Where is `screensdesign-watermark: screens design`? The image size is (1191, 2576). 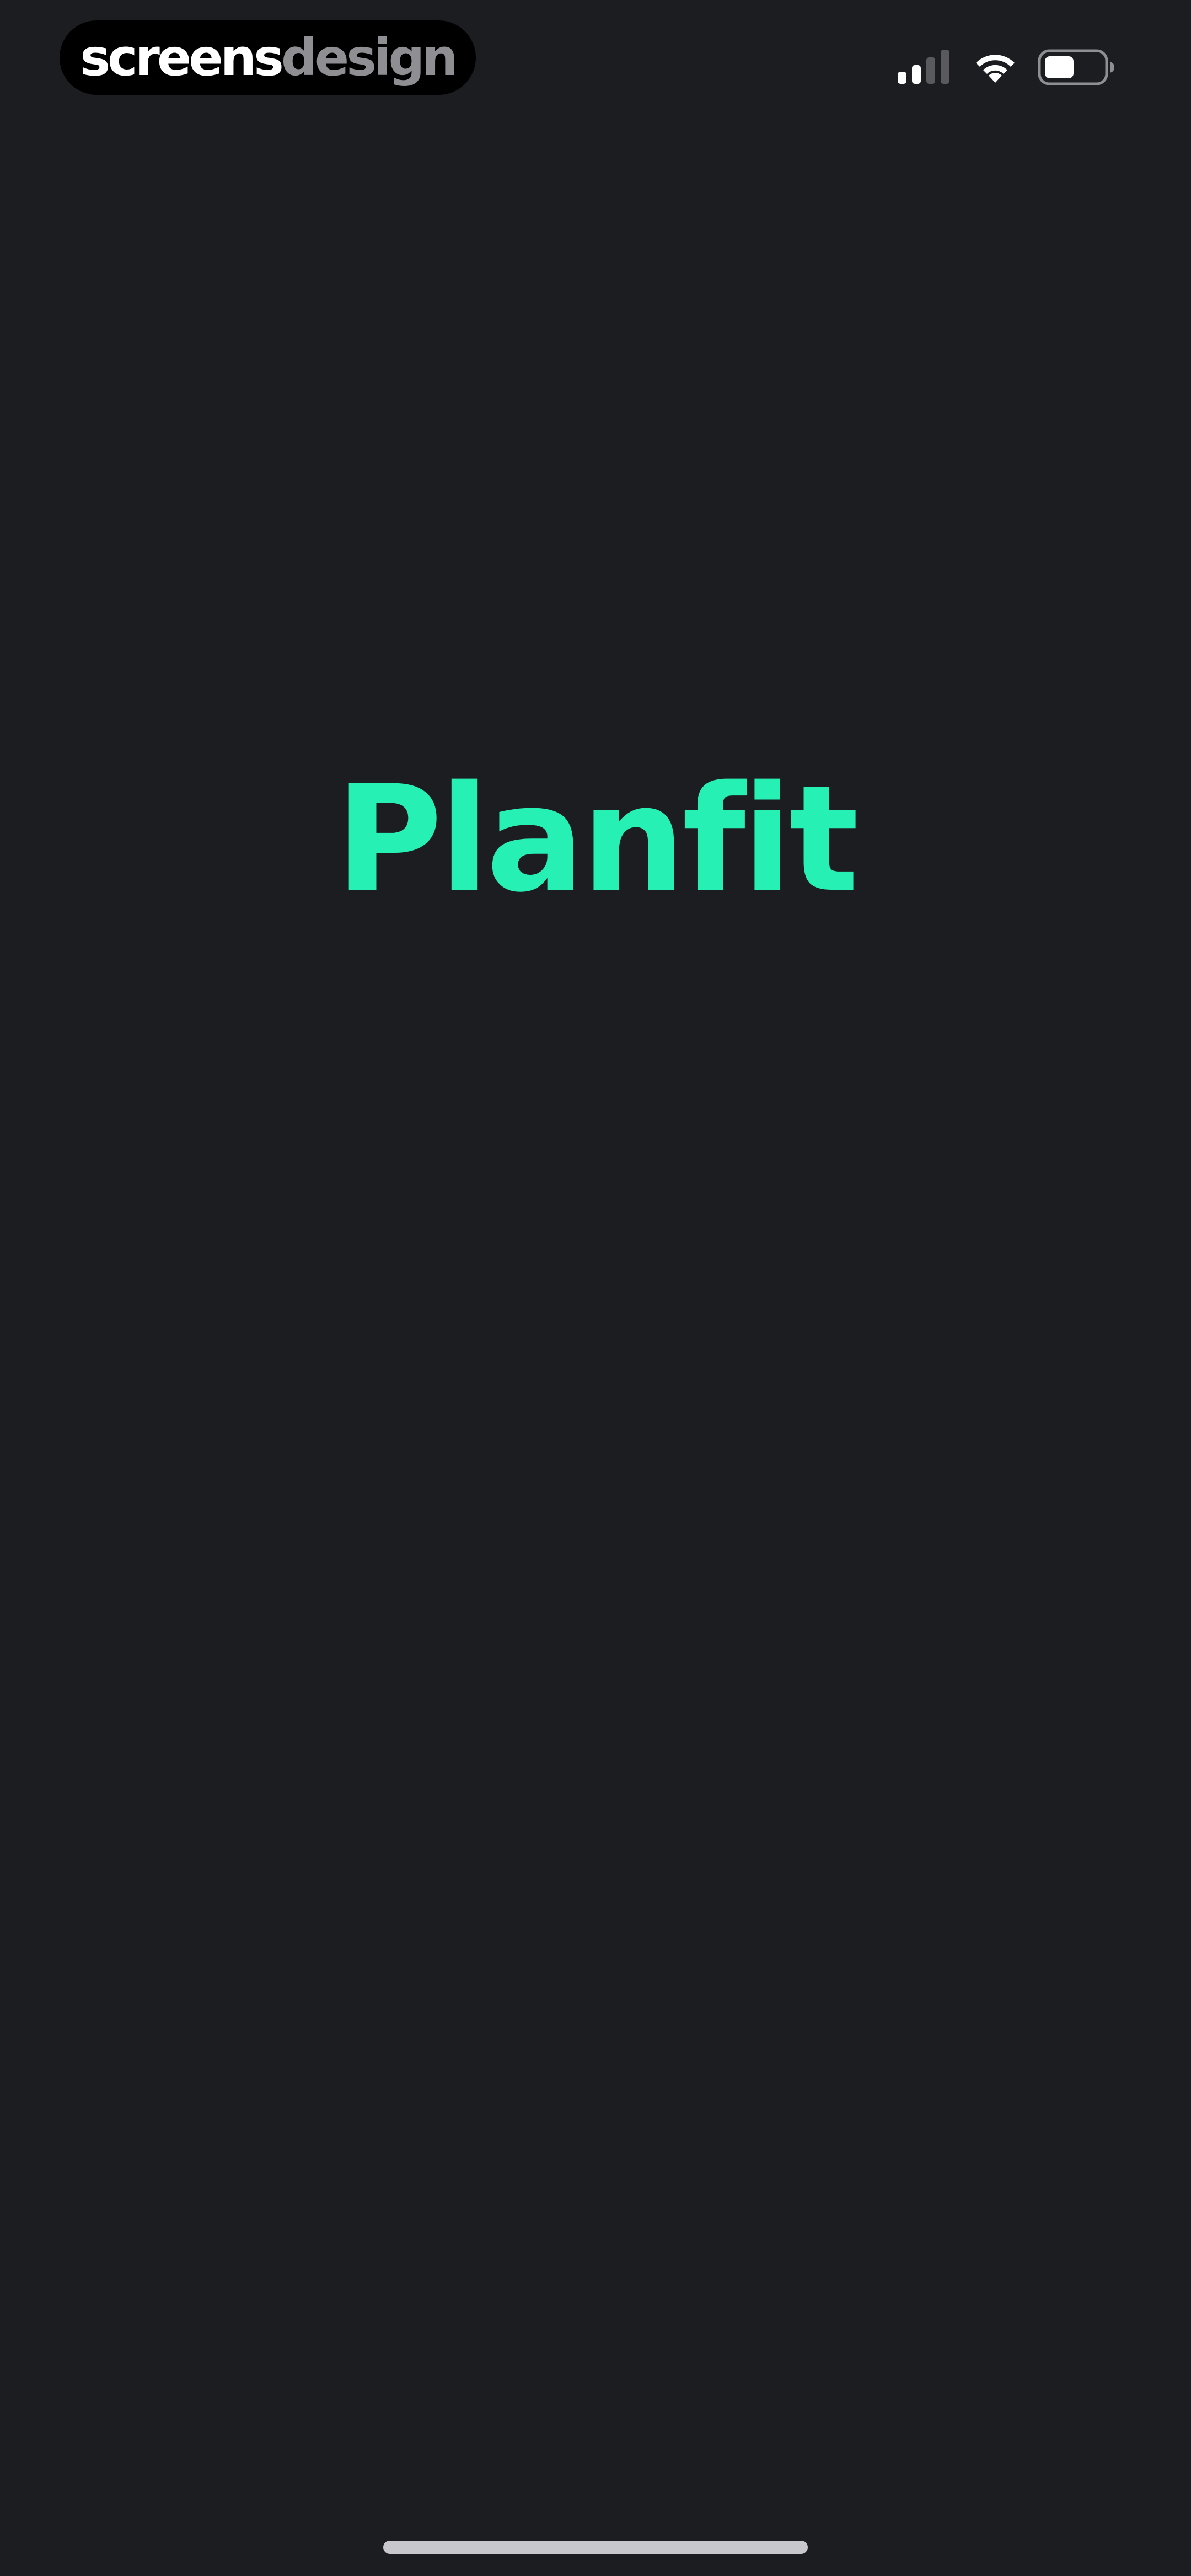
screensdesign-watermark: screens design is located at coordinates (268, 57).